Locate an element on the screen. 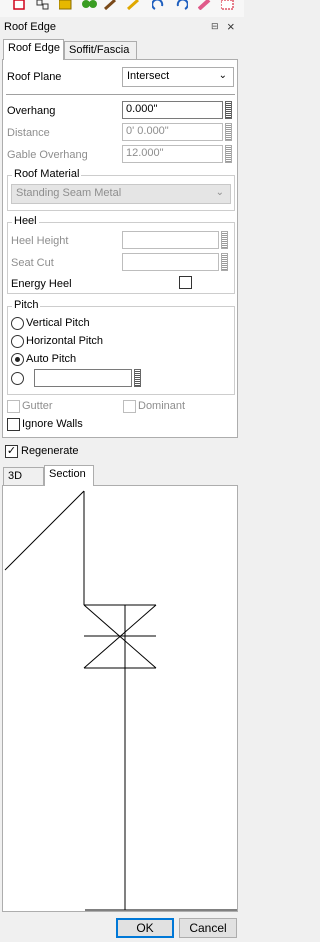 Image resolution: width=320 pixels, height=942 pixels. auto-pitch-label: Auto Pitch is located at coordinates (51, 359).